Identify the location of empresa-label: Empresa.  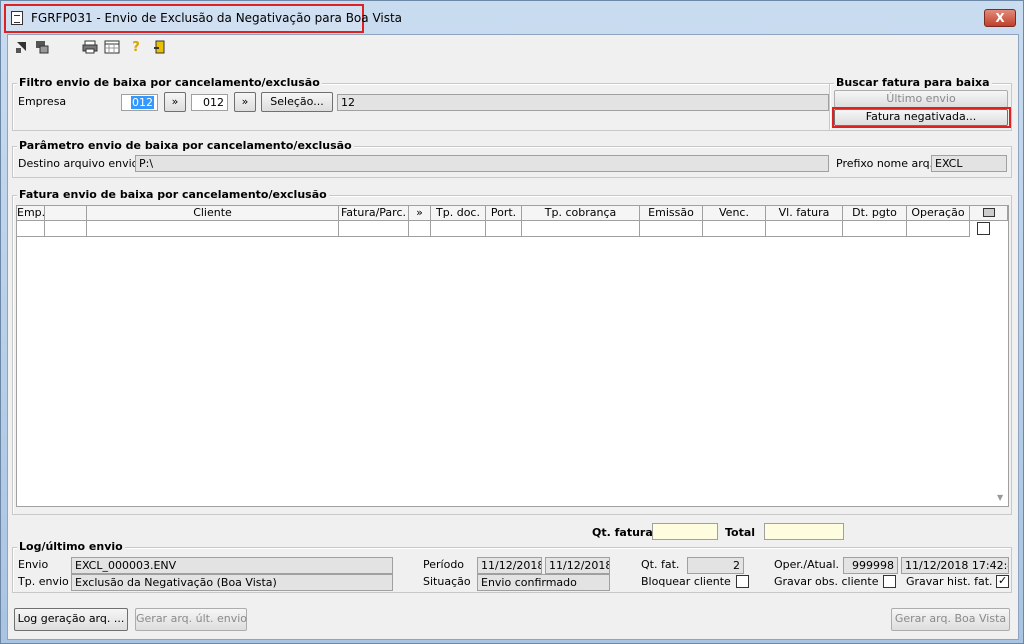
(42, 101).